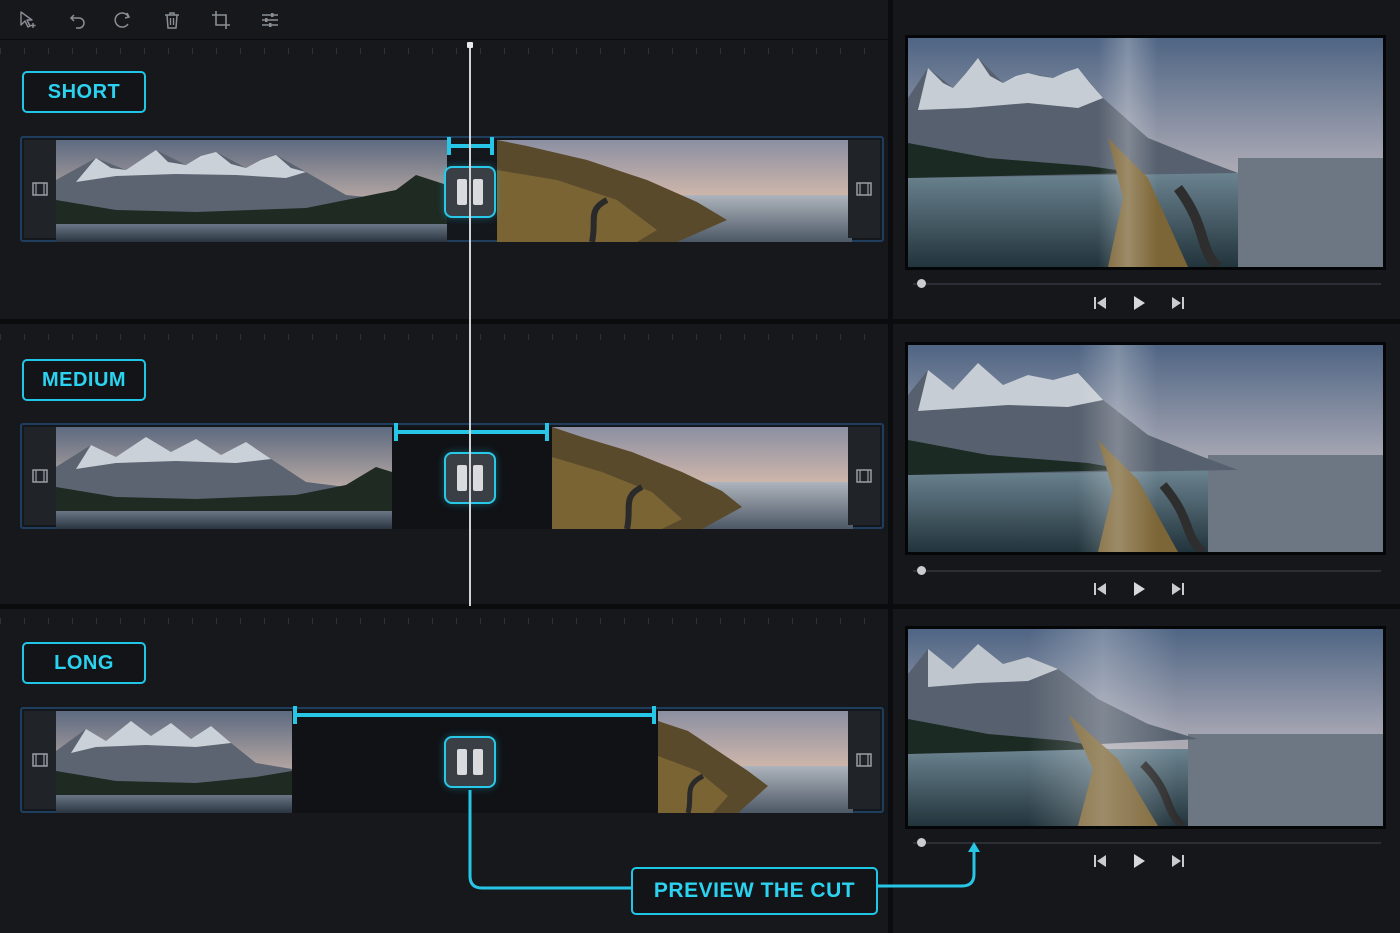 This screenshot has width=1400, height=933. What do you see at coordinates (84, 380) in the screenshot?
I see `row-label-medium: MEDIUM` at bounding box center [84, 380].